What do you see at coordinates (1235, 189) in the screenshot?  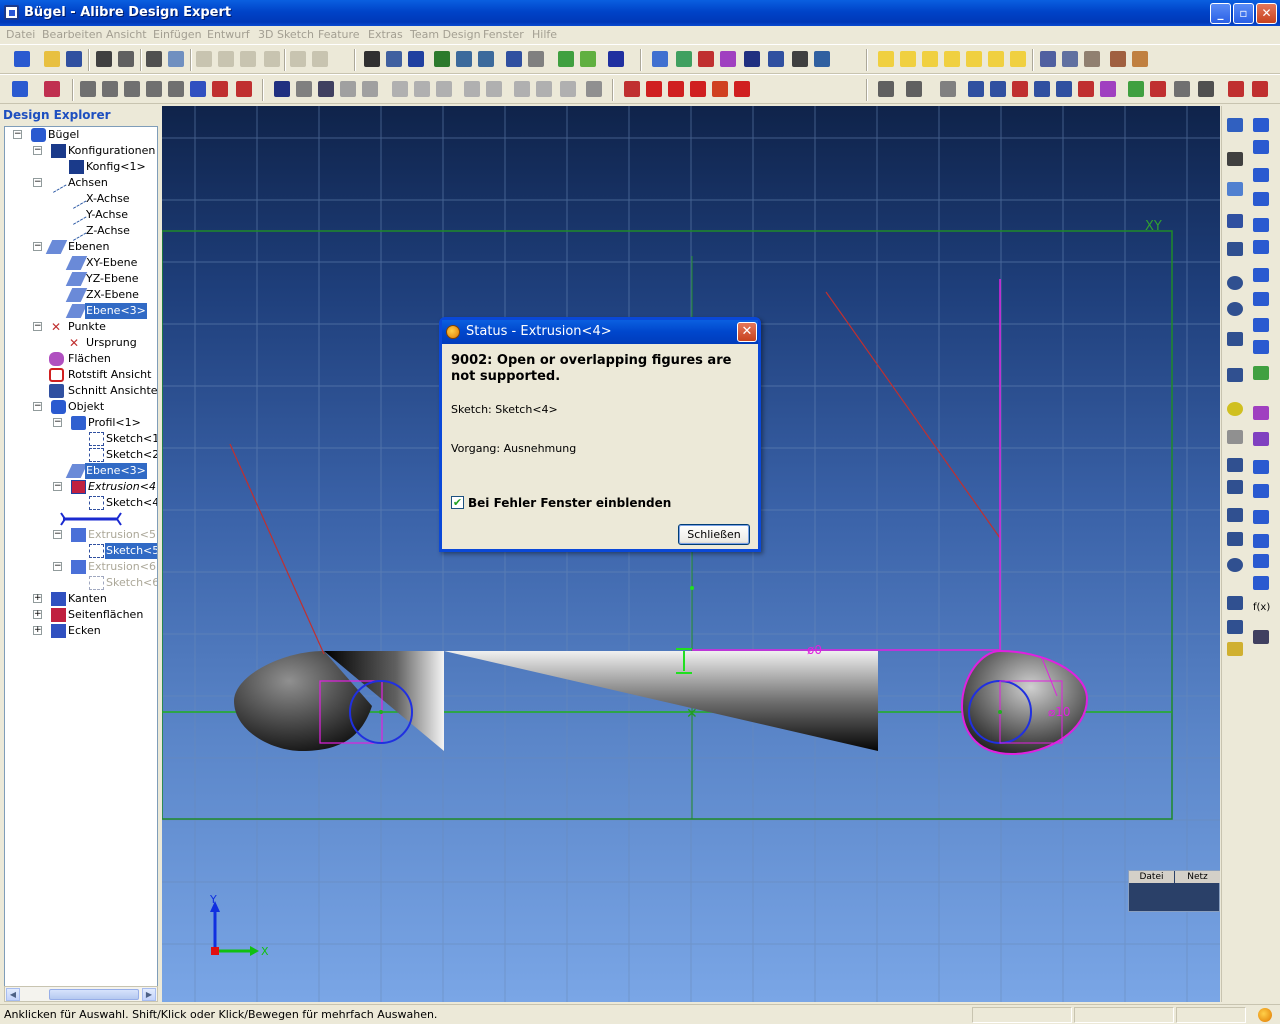 I see `dashed-line-icon` at bounding box center [1235, 189].